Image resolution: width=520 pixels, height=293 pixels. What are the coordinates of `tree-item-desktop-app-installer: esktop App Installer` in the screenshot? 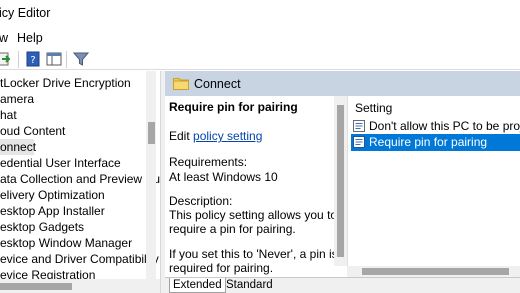 It's located at (52, 211).